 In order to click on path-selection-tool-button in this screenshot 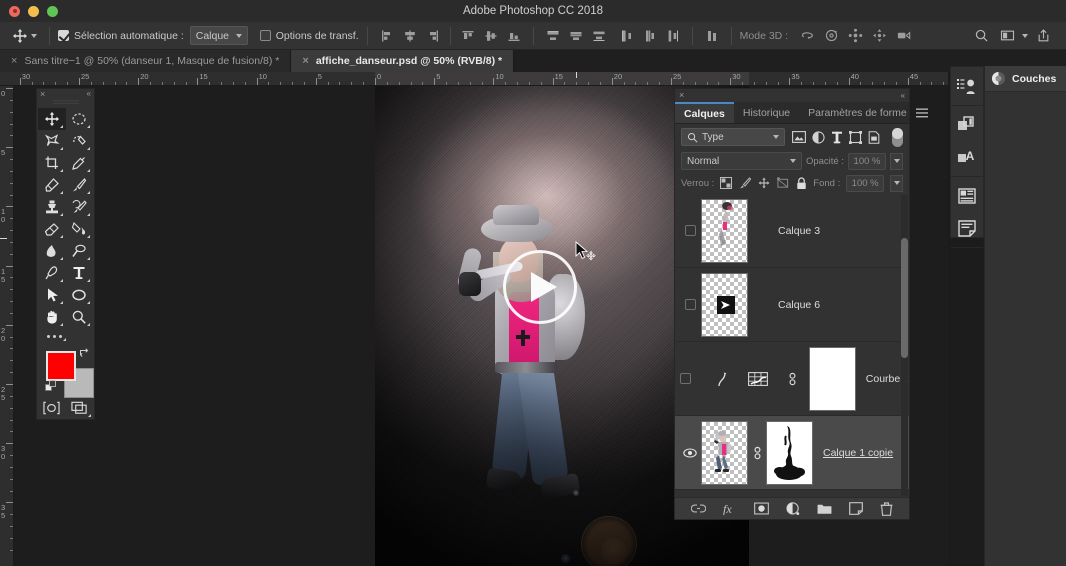, I will do `click(52, 295)`.